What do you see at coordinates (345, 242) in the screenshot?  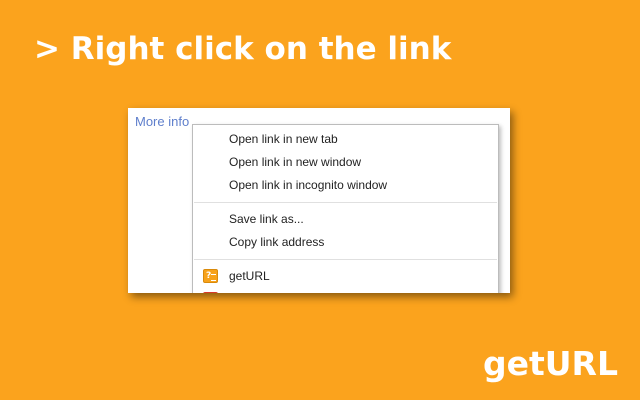 I see `menu-item-copy-link-address: Copy link address` at bounding box center [345, 242].